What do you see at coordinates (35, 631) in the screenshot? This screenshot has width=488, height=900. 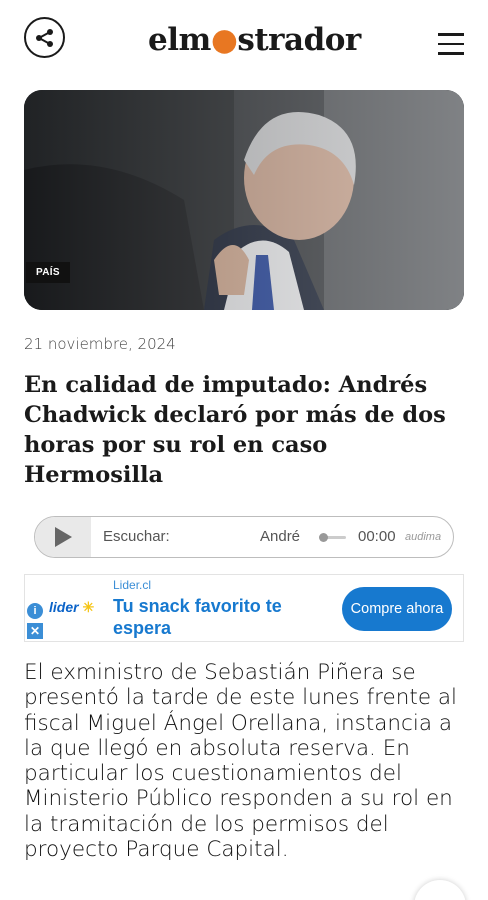 I see `ad-close-icon: ✕` at bounding box center [35, 631].